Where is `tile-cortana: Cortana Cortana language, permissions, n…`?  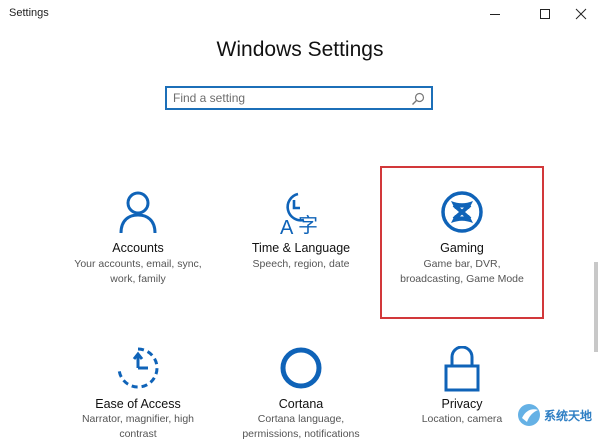 tile-cortana: Cortana Cortana language, permissions, n… is located at coordinates (301, 393).